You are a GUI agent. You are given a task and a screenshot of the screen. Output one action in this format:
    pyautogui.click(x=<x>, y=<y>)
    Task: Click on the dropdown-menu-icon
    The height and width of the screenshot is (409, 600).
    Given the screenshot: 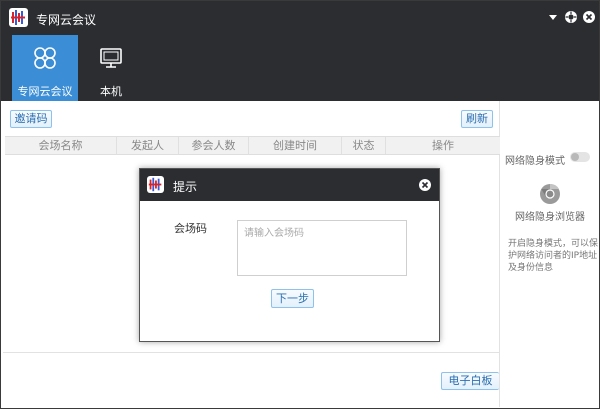 What is the action you would take?
    pyautogui.click(x=553, y=17)
    